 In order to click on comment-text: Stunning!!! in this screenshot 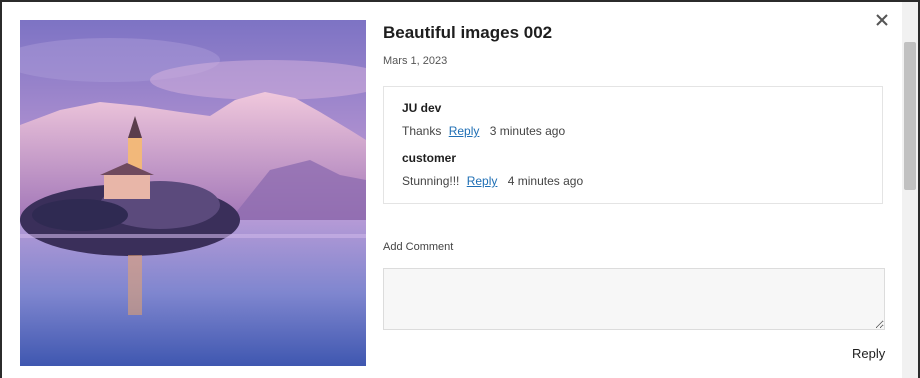, I will do `click(431, 181)`.